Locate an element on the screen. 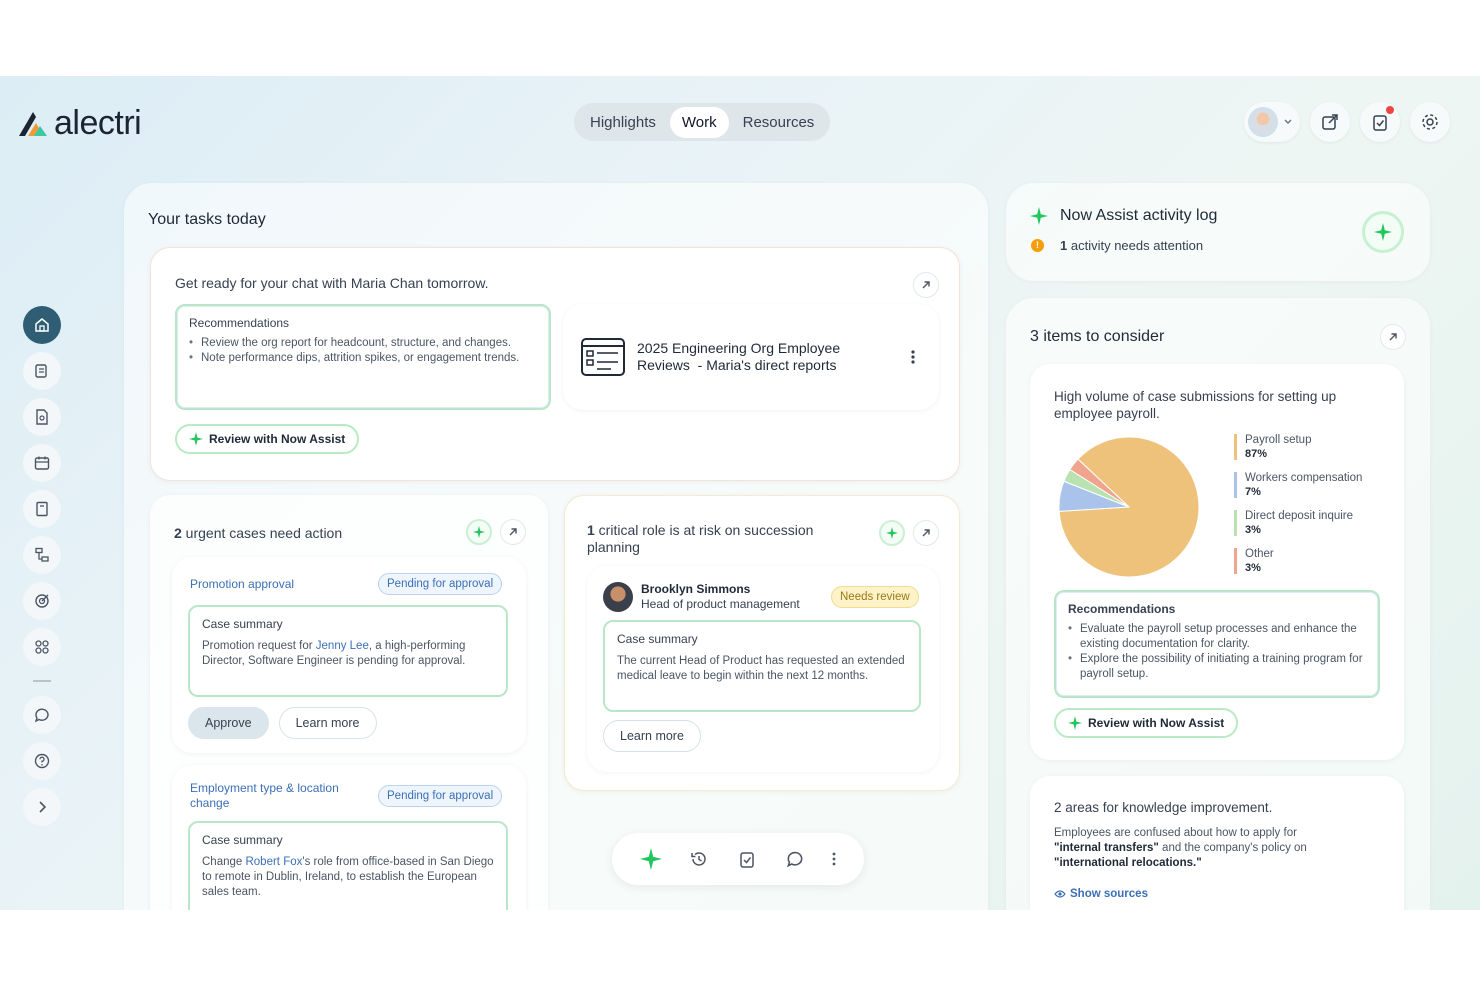  succession-assist-button is located at coordinates (892, 533).